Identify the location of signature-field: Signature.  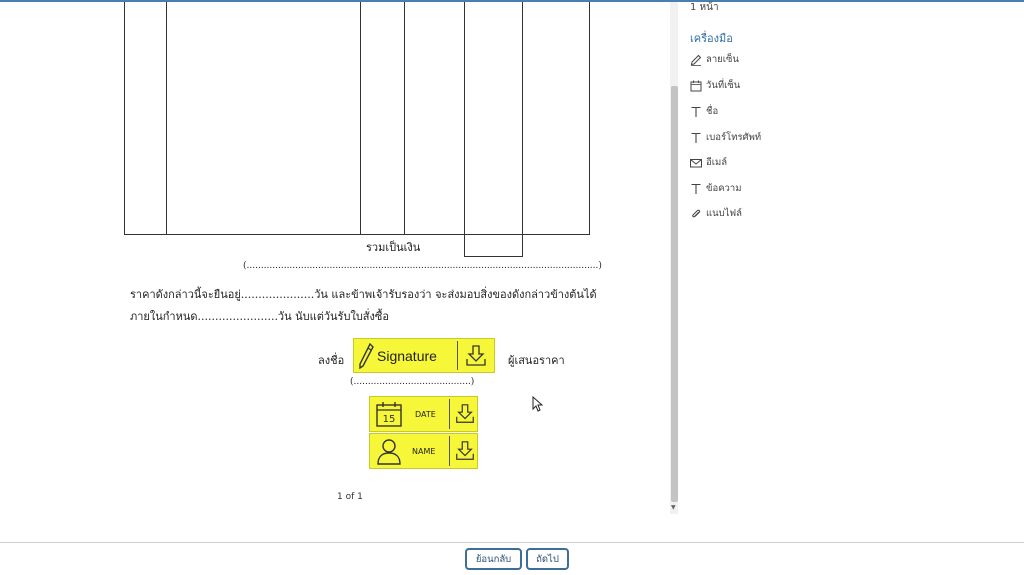
(424, 355).